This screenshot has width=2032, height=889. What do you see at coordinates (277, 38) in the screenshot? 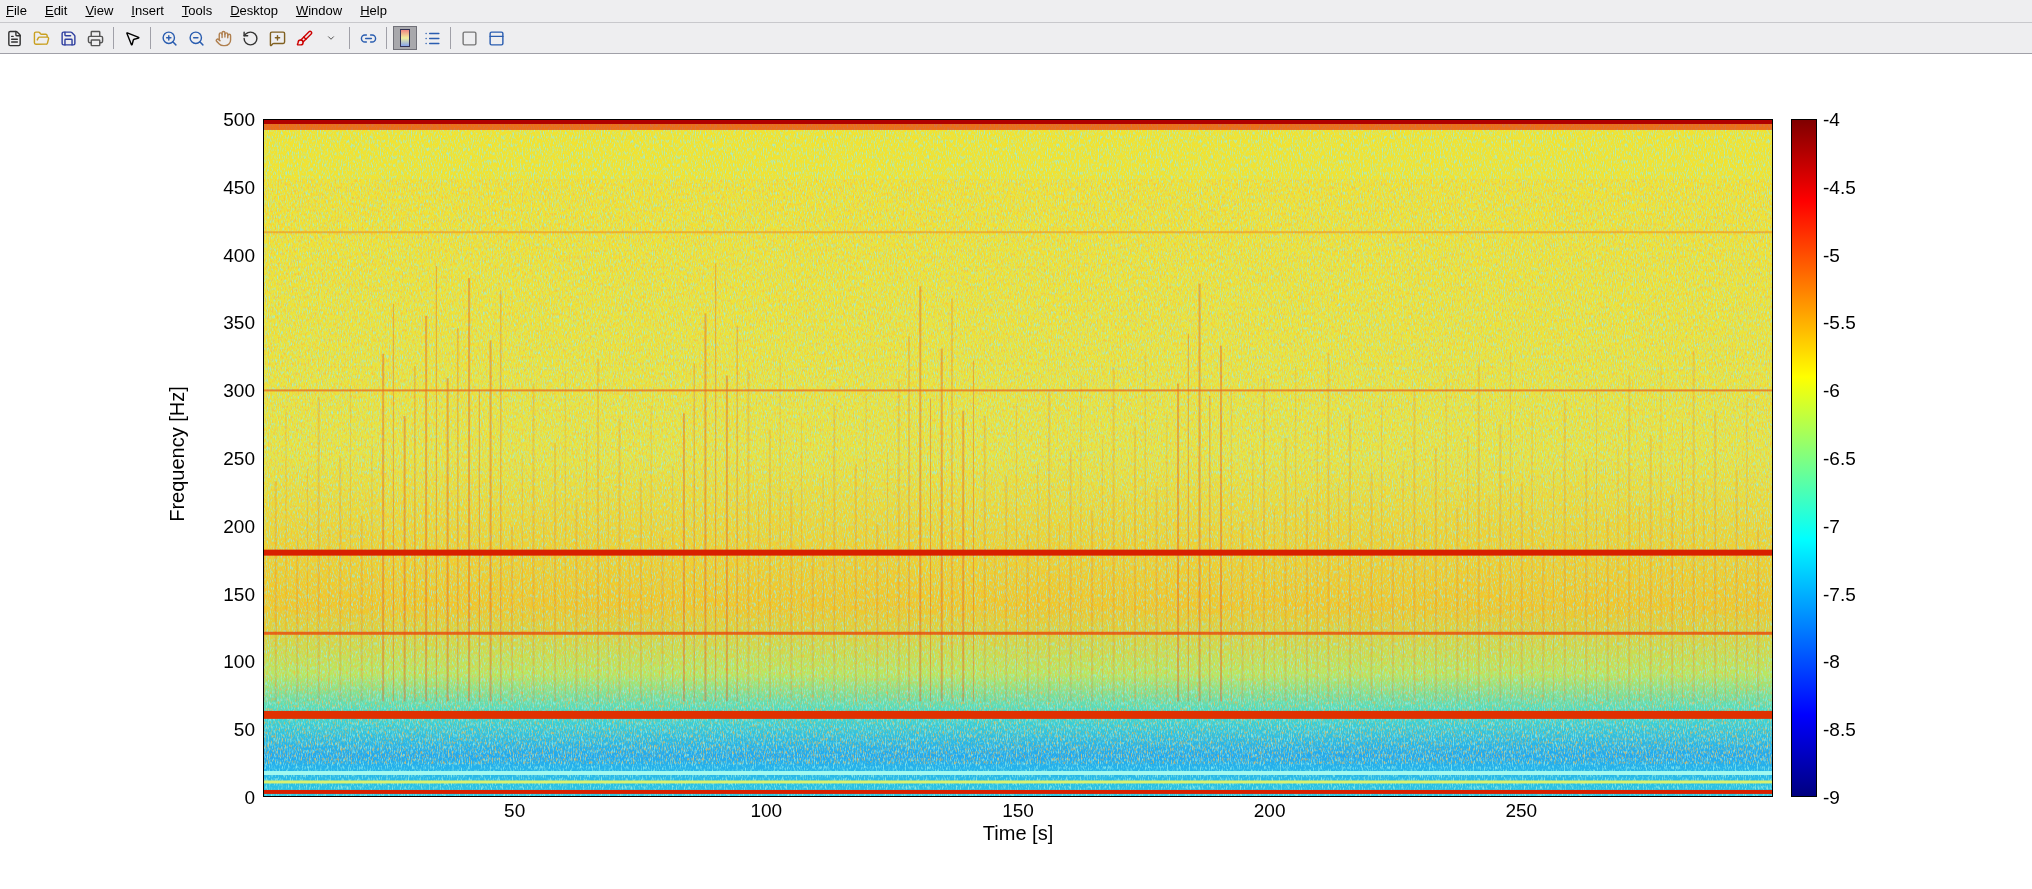
I see `data-cursor-icon` at bounding box center [277, 38].